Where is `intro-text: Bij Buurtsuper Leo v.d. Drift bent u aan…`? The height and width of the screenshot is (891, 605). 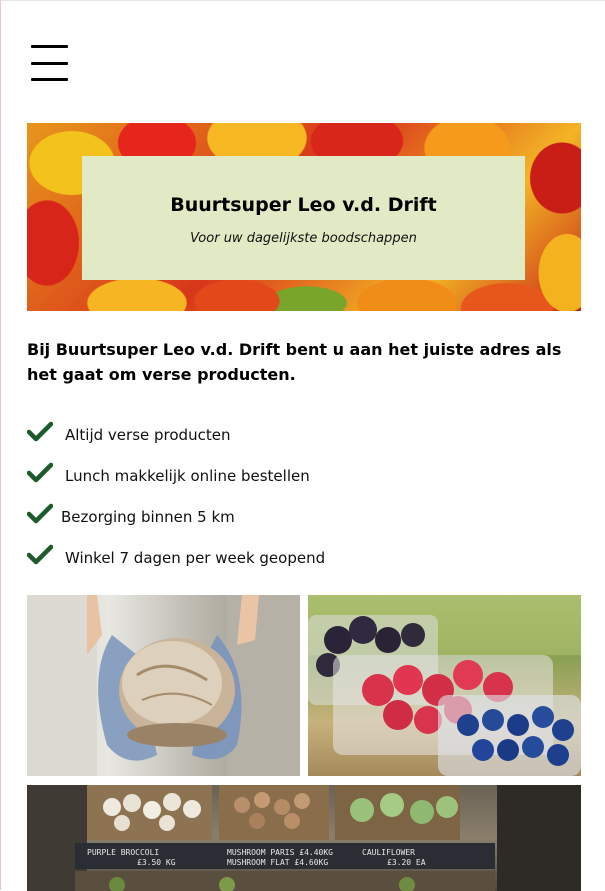 intro-text: Bij Buurtsuper Leo v.d. Drift bent u aan… is located at coordinates (294, 362).